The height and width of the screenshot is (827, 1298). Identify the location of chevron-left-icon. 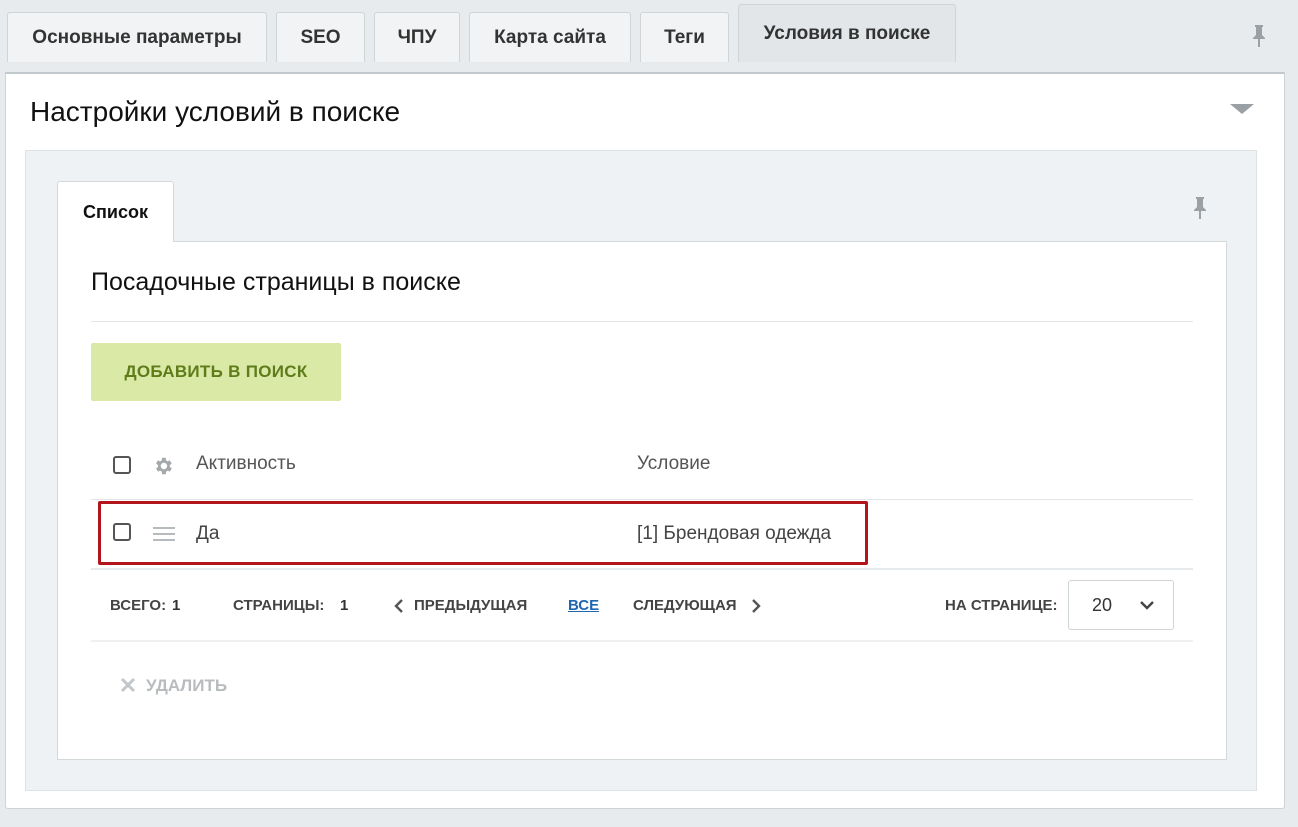
(399, 606).